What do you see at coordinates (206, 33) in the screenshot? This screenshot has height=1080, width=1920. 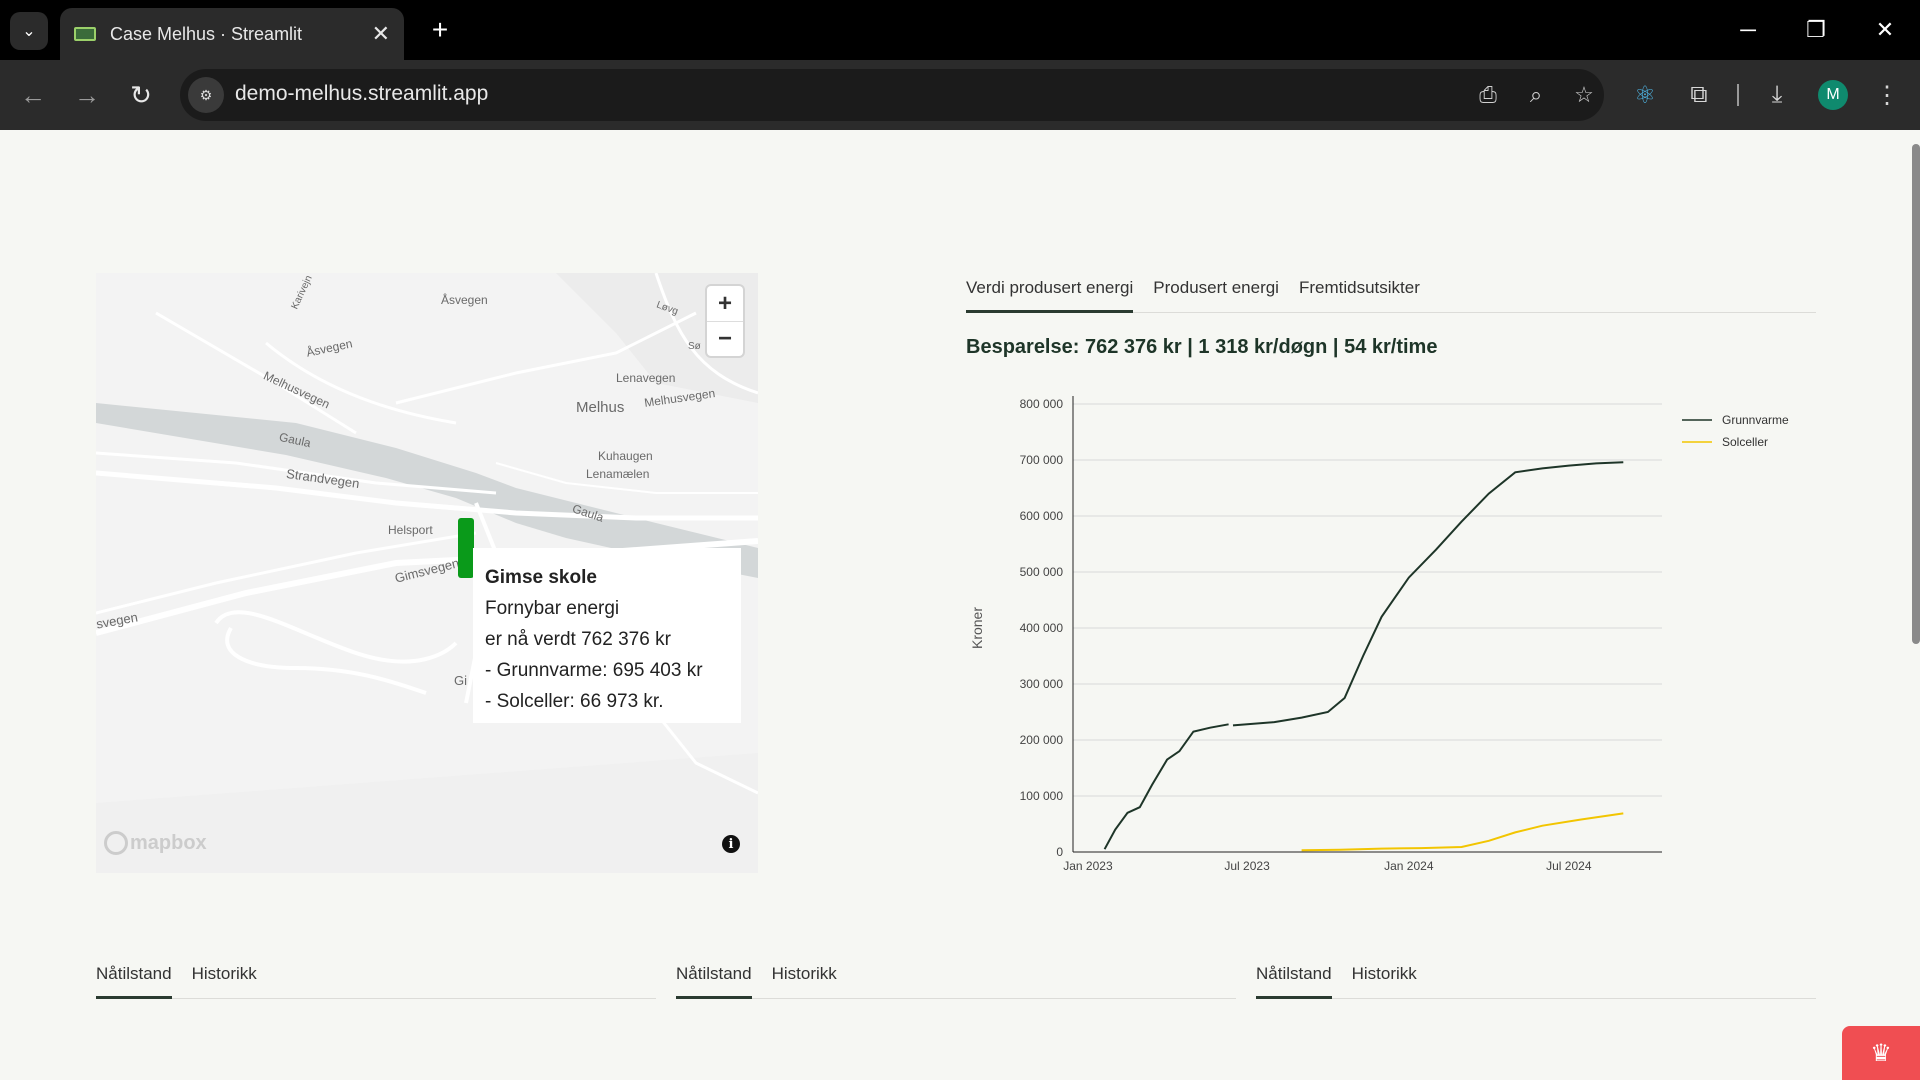 I see `tab-title: Case Melhus · Streamlit` at bounding box center [206, 33].